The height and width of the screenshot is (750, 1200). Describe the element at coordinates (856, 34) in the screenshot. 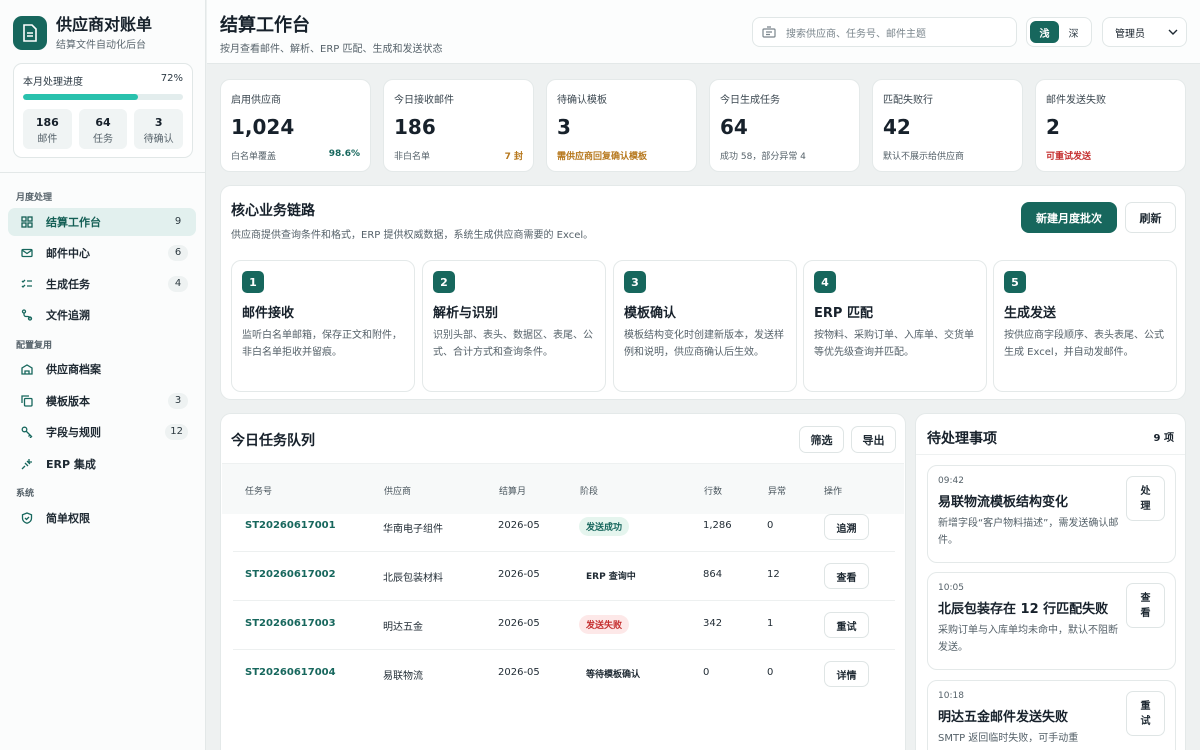

I see `search-placeholder: 搜索供应商、任务号、邮件主题` at that location.